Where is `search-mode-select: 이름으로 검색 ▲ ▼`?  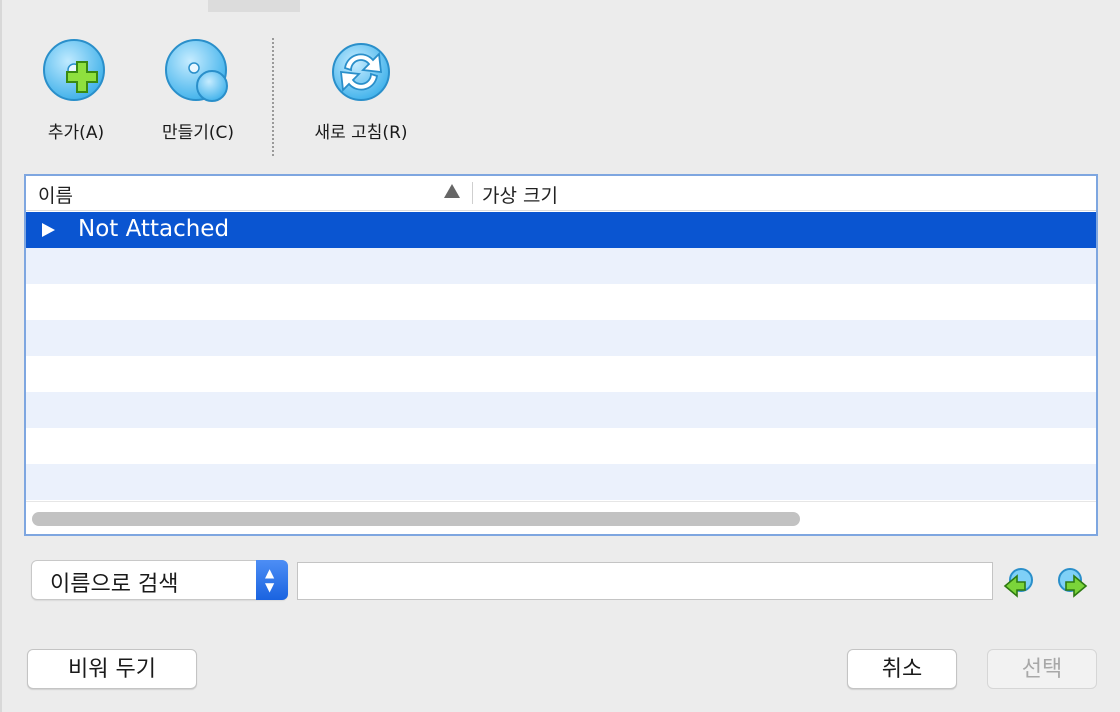 search-mode-select: 이름으로 검색 ▲ ▼ is located at coordinates (159, 580).